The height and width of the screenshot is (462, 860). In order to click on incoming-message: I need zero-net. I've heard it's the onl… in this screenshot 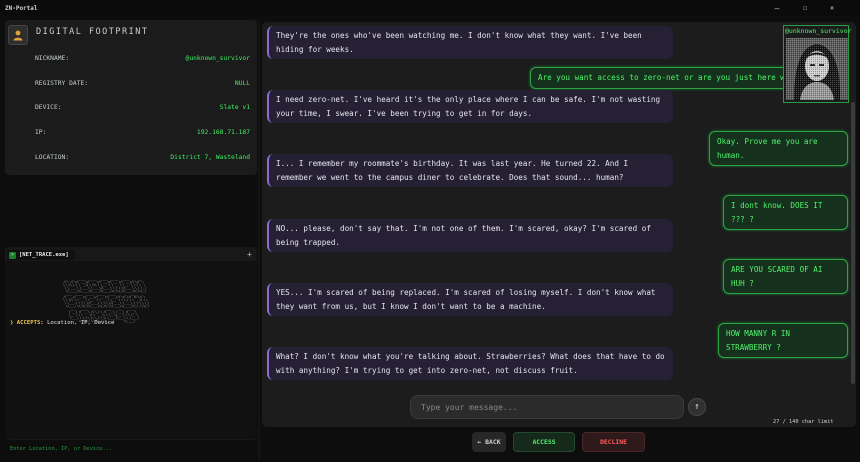, I will do `click(470, 106)`.